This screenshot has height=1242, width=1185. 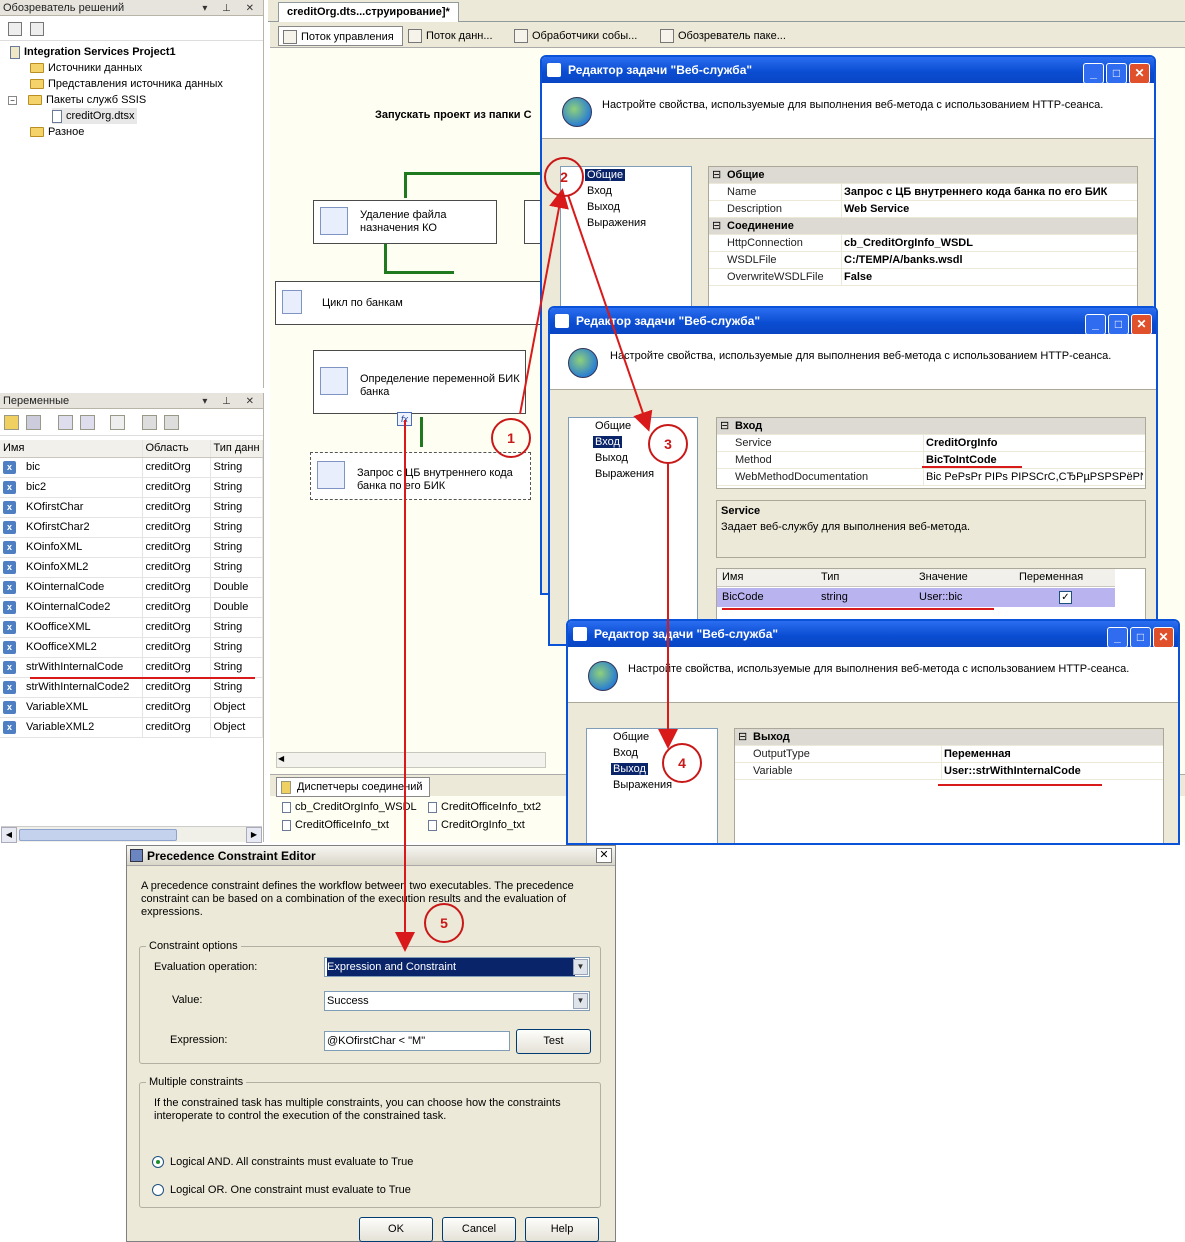 I want to click on annotation-circle-5: 5, so click(x=444, y=923).